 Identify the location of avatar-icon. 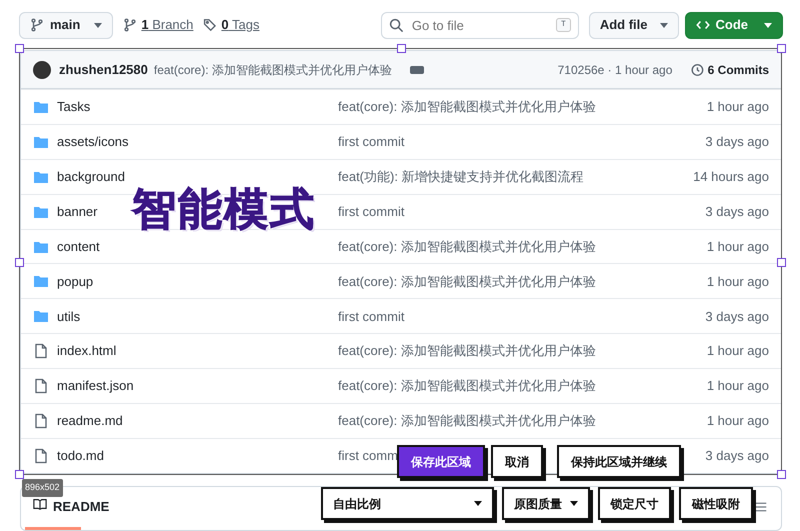
(42, 69).